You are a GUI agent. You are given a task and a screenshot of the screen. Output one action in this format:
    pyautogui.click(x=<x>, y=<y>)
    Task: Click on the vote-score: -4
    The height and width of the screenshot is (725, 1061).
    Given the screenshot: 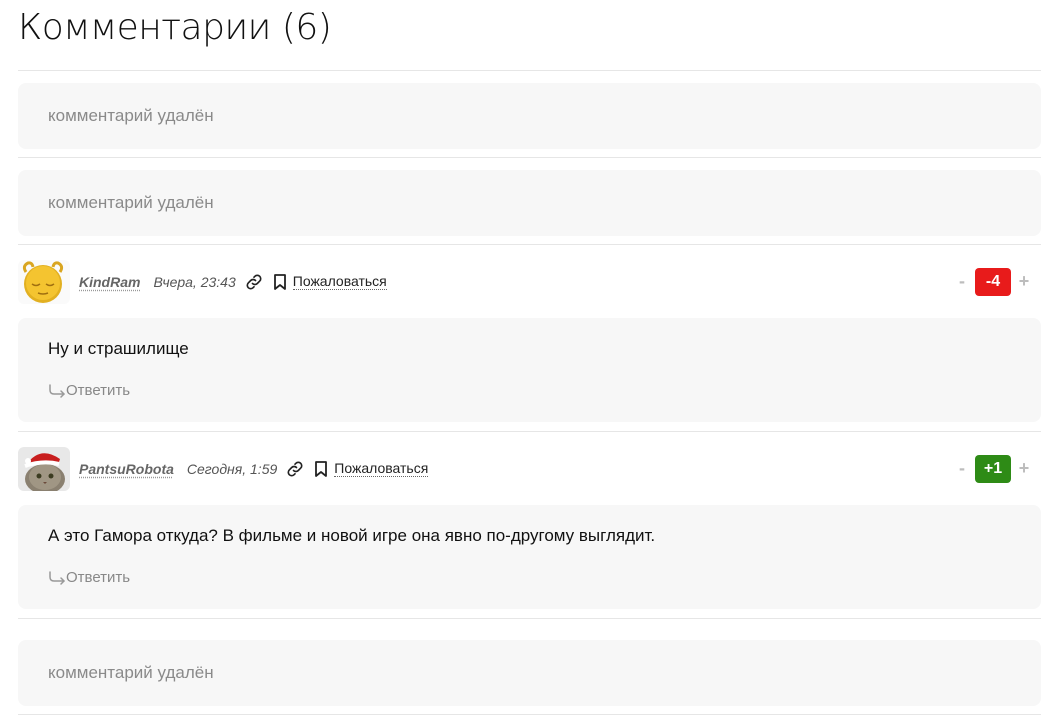 What is the action you would take?
    pyautogui.click(x=993, y=281)
    